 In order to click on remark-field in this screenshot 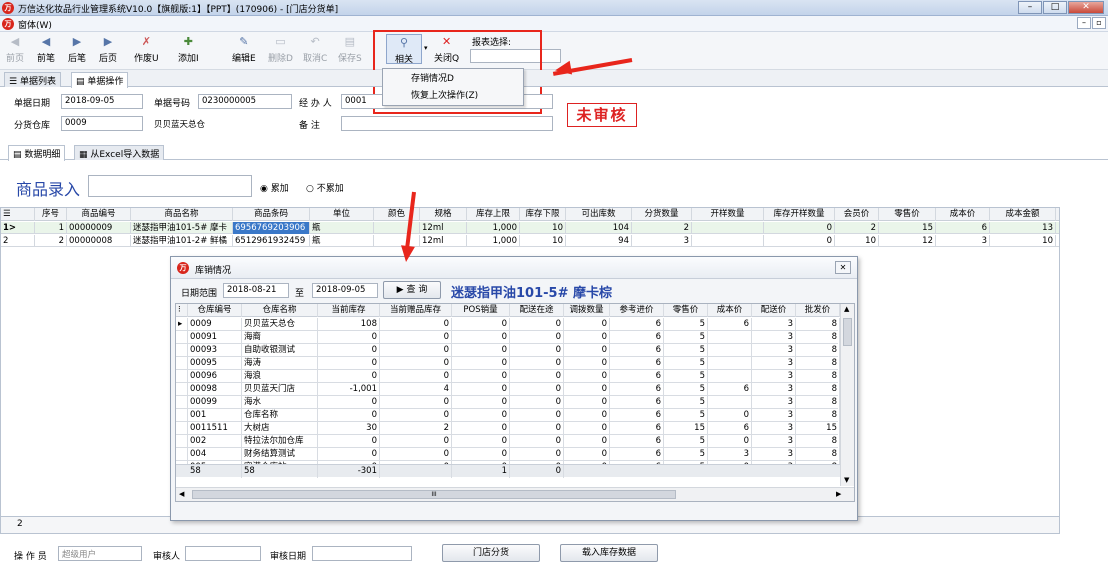, I will do `click(447, 123)`.